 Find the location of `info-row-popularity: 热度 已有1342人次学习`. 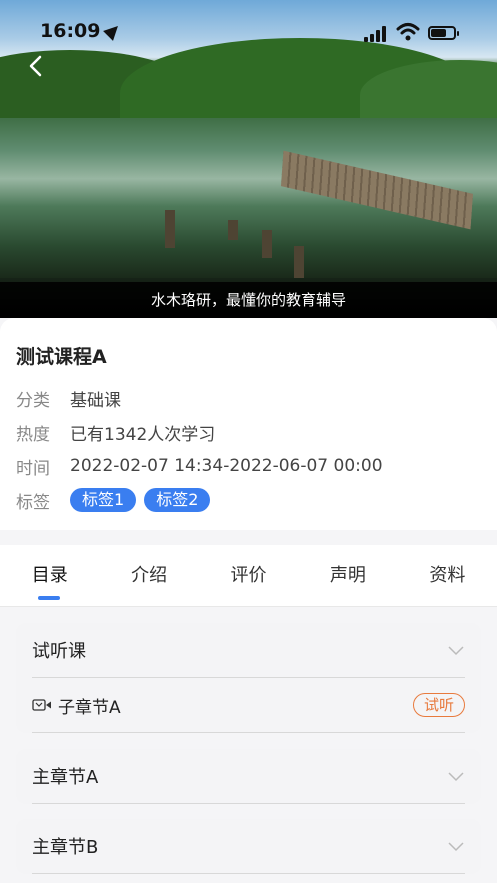

info-row-popularity: 热度 已有1342人次学习 is located at coordinates (248, 432).